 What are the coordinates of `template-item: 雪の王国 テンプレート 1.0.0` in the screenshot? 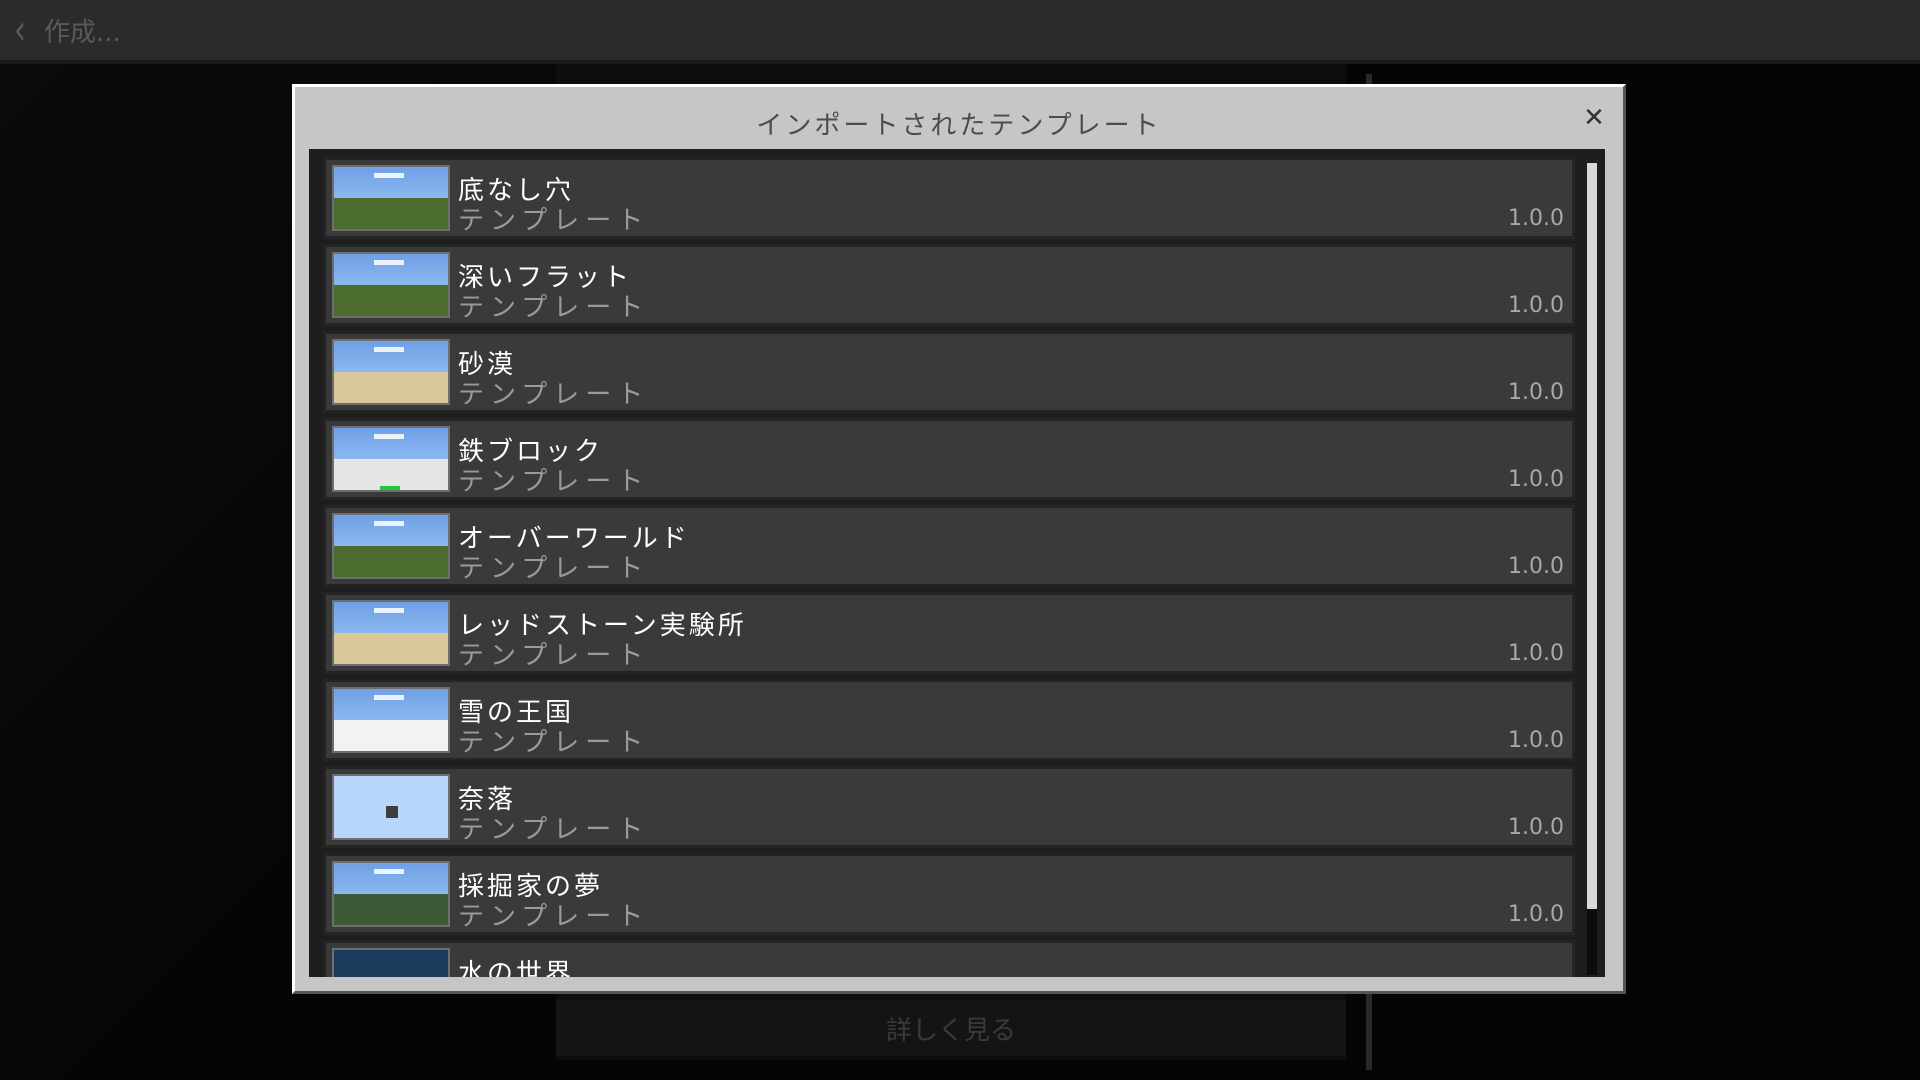 It's located at (949, 720).